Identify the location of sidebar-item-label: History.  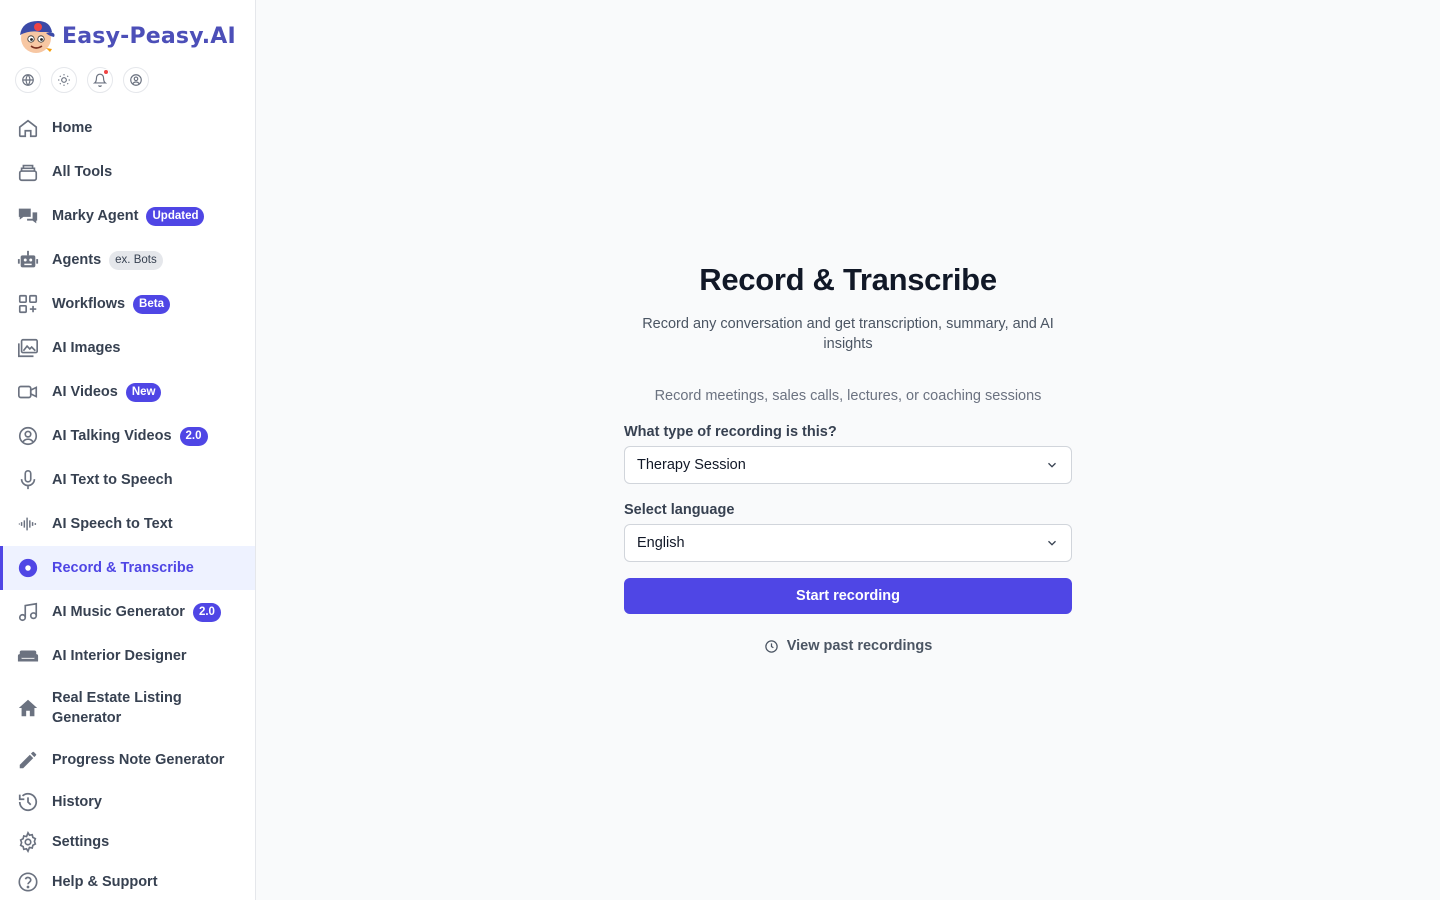
(77, 802).